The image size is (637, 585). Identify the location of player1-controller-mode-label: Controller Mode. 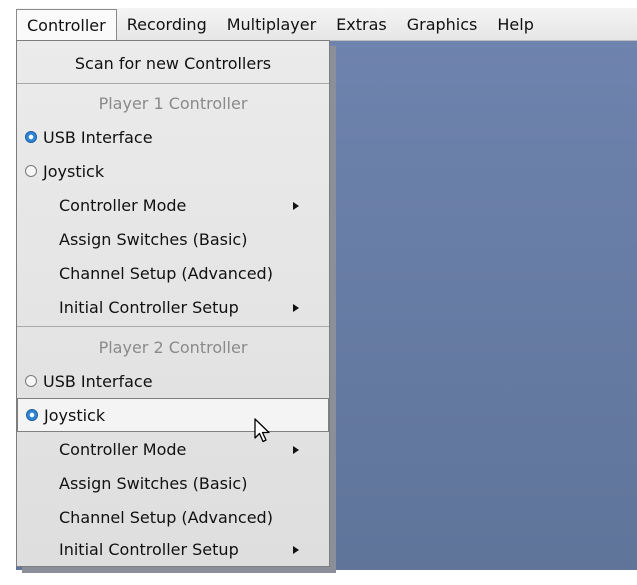
(123, 205).